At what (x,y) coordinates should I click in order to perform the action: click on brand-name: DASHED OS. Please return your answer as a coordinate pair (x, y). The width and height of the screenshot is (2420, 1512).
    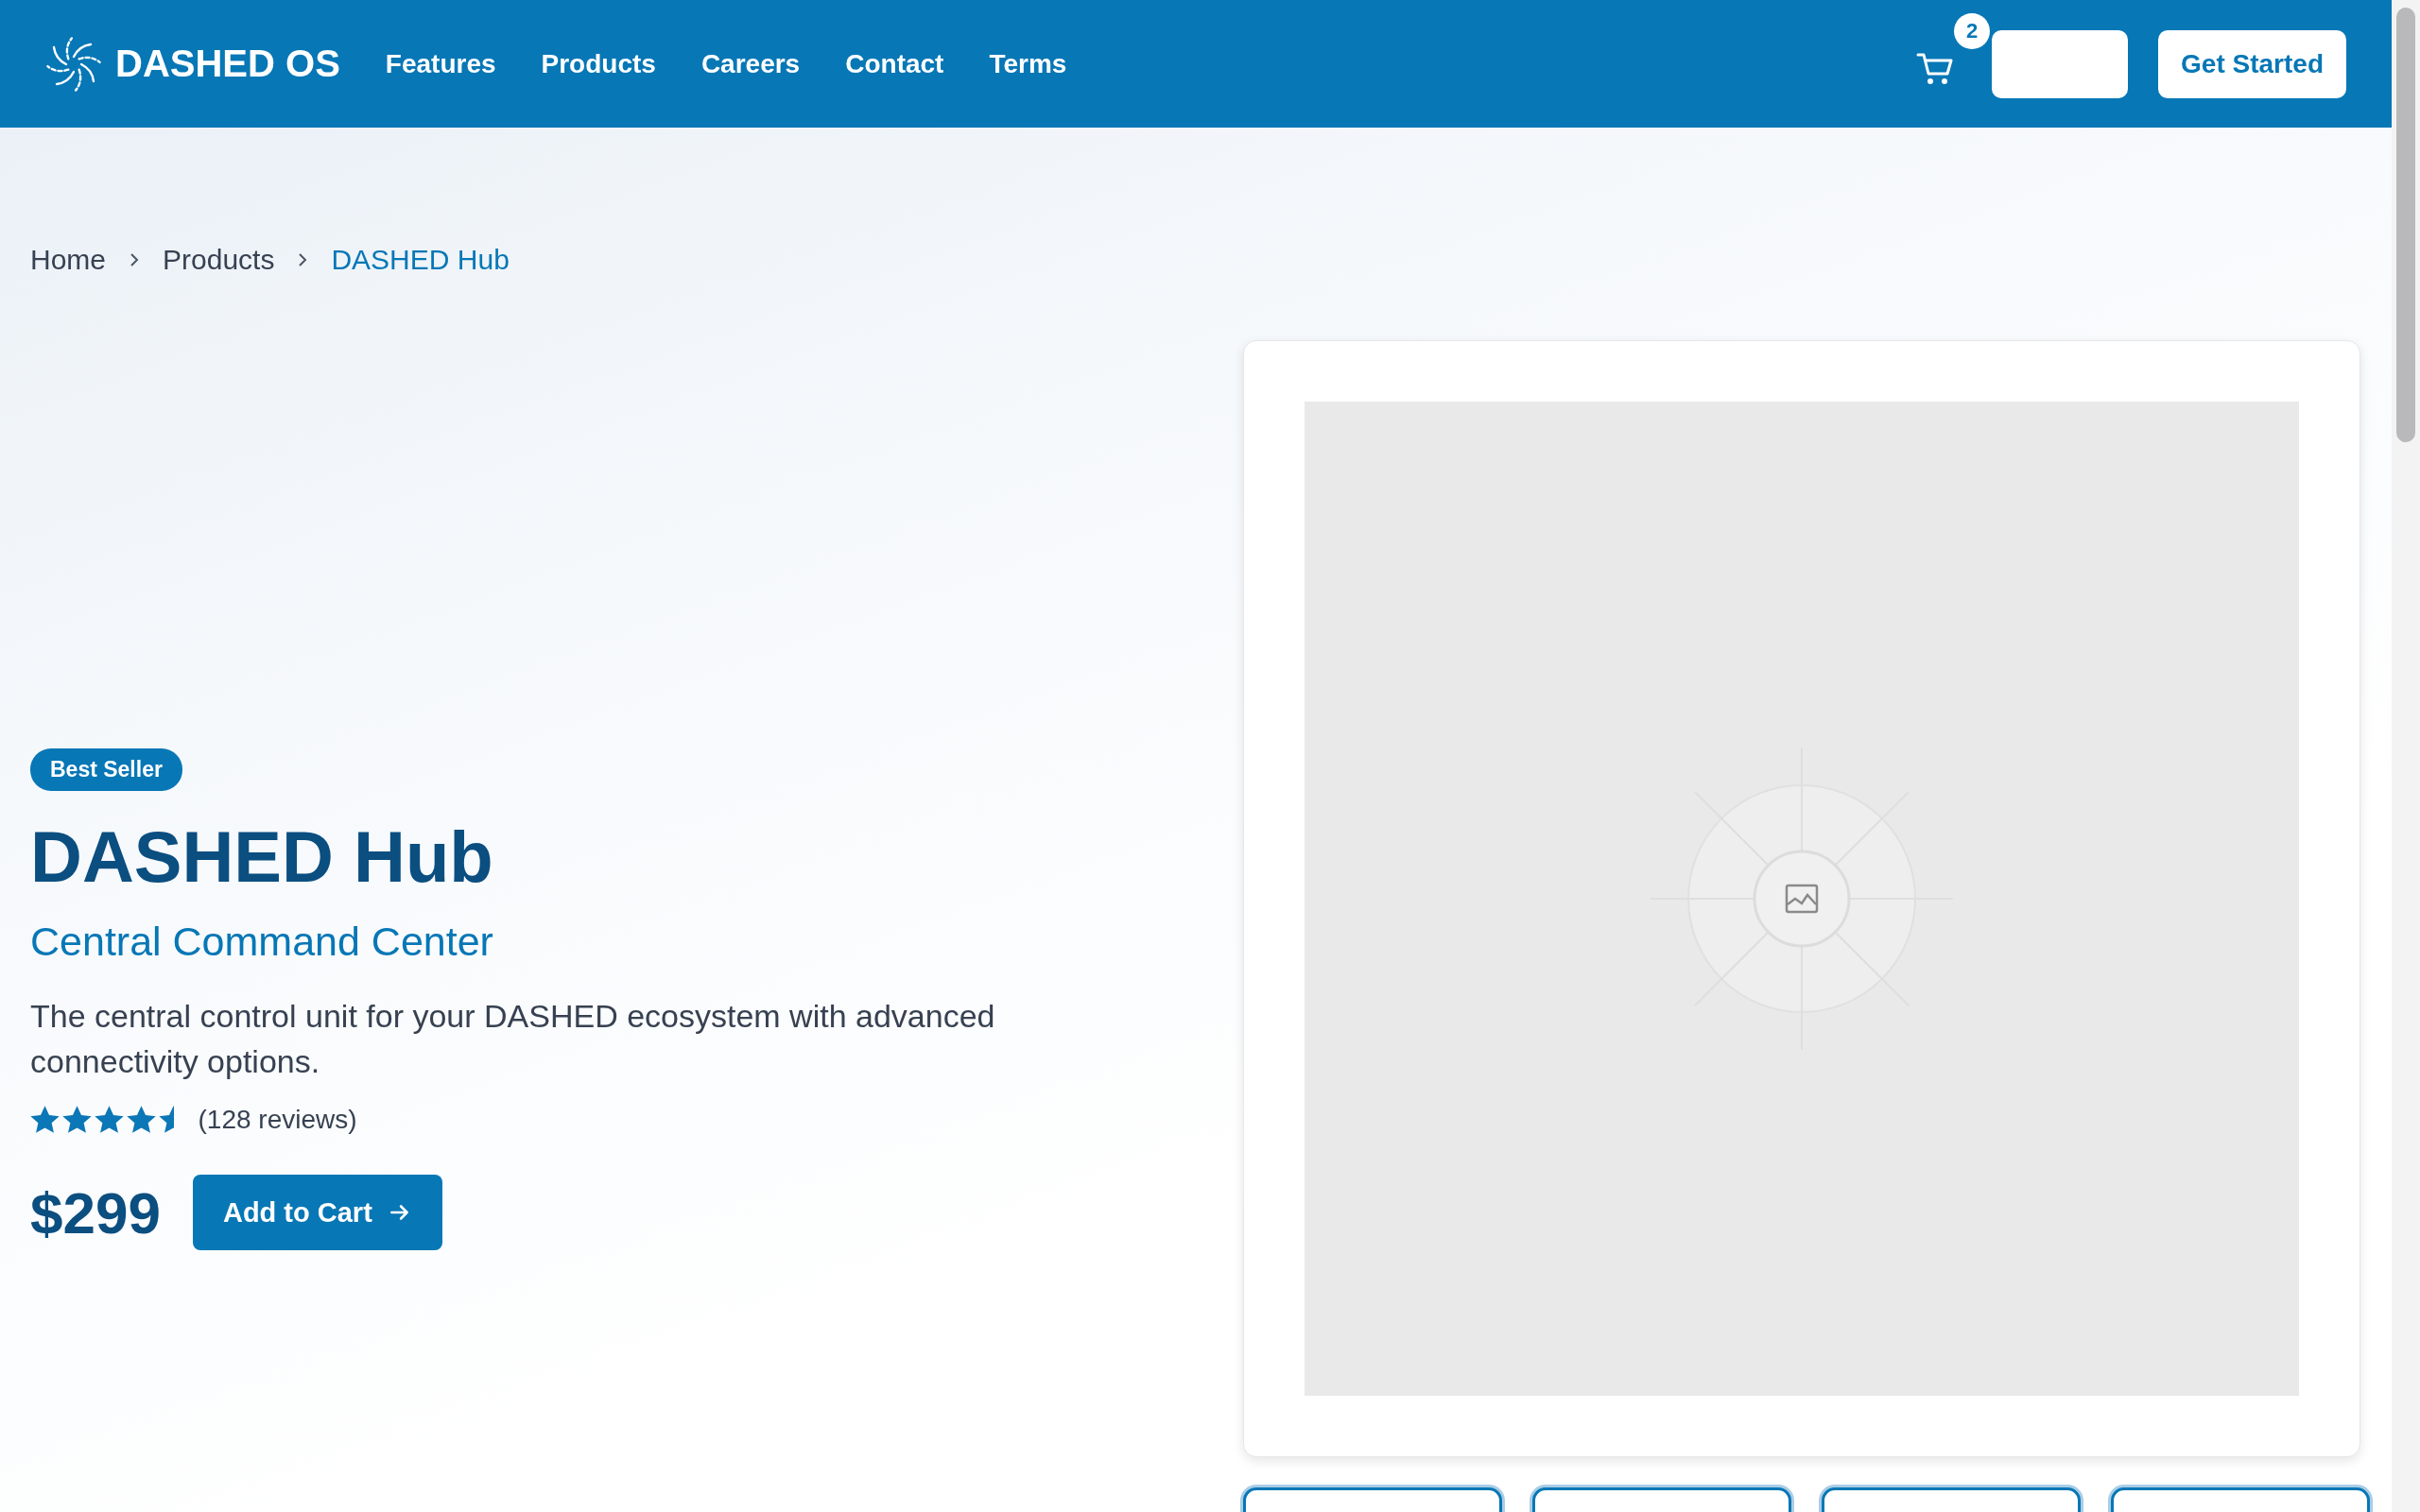
    Looking at the image, I should click on (227, 64).